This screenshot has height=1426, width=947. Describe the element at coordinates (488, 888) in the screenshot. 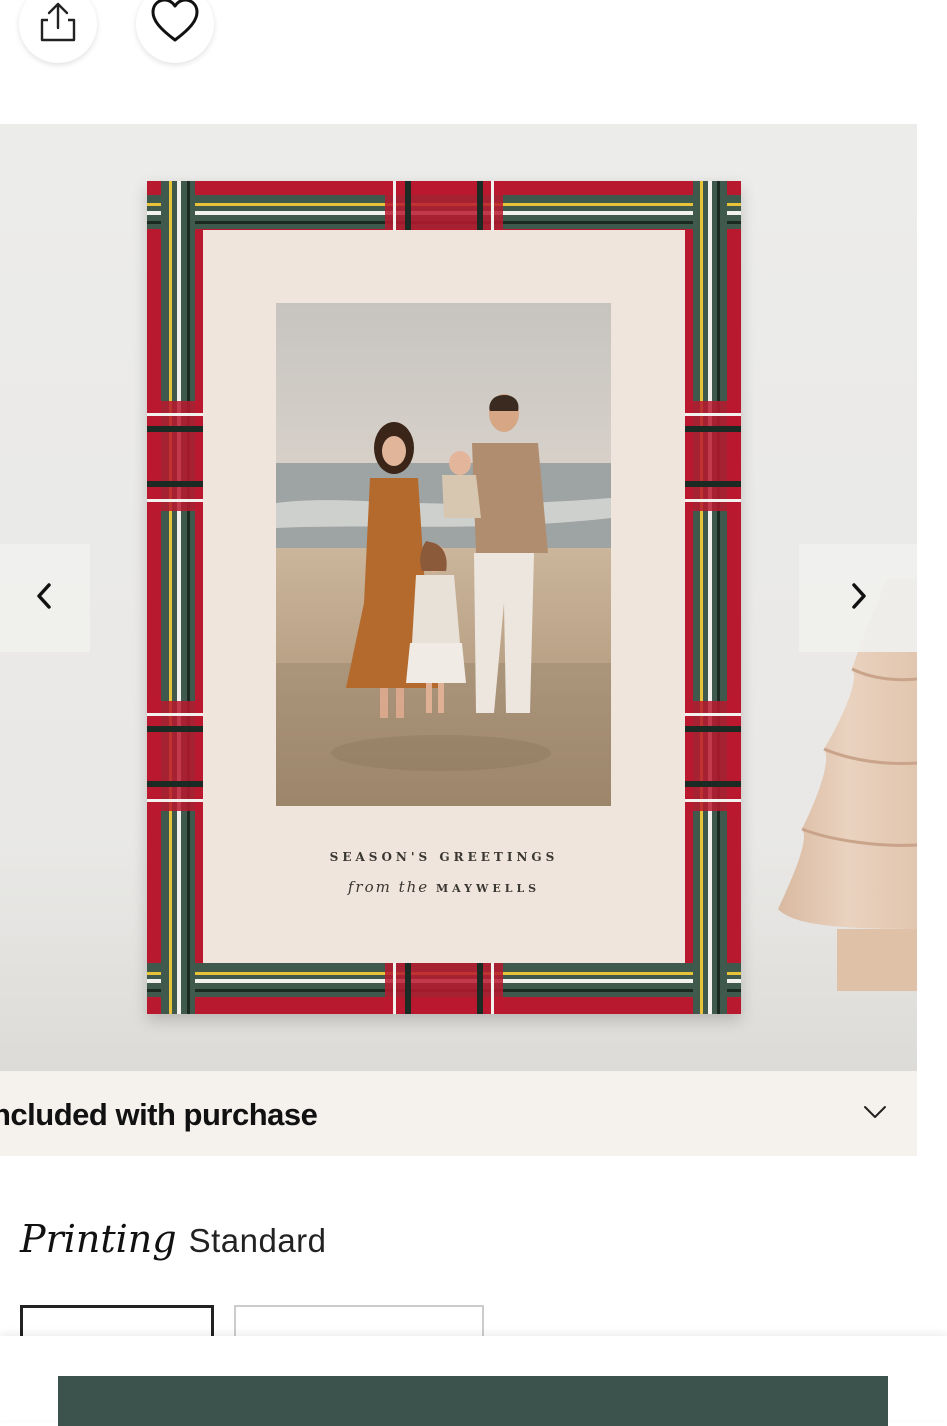

I see `greeting-family-name: MAYWELLS` at that location.